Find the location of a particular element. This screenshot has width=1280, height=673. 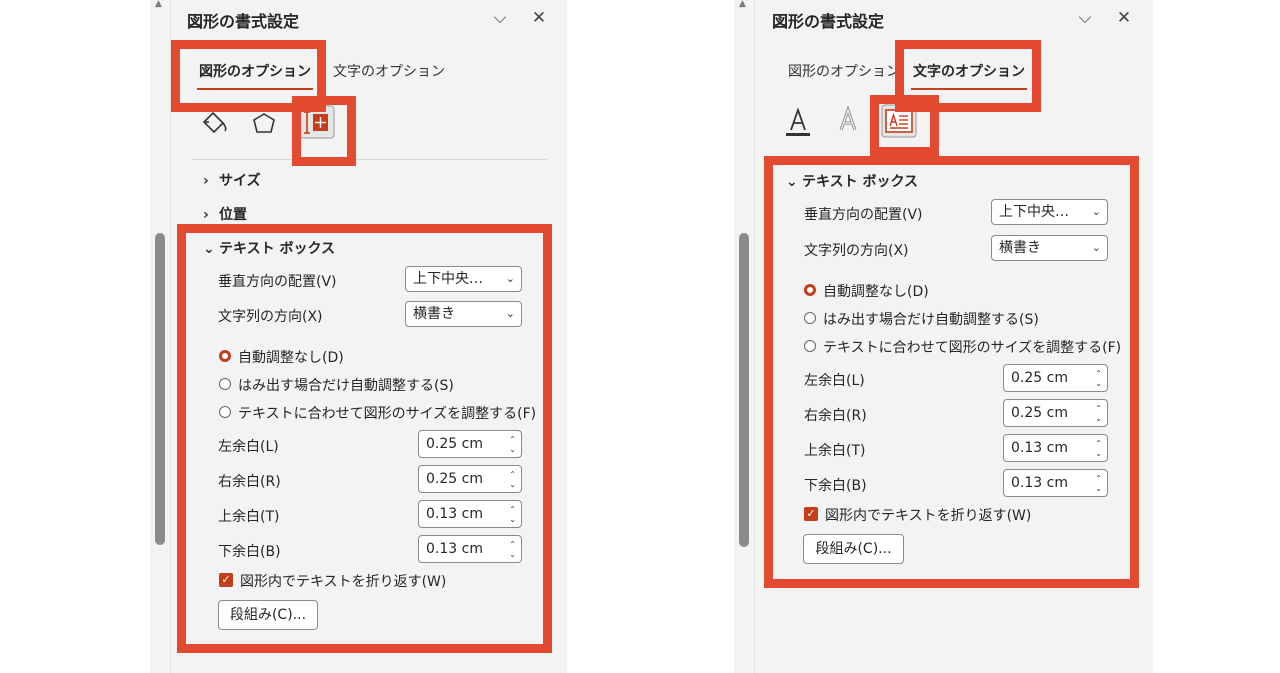

right-margin-label: 右余白(R) is located at coordinates (249, 482).